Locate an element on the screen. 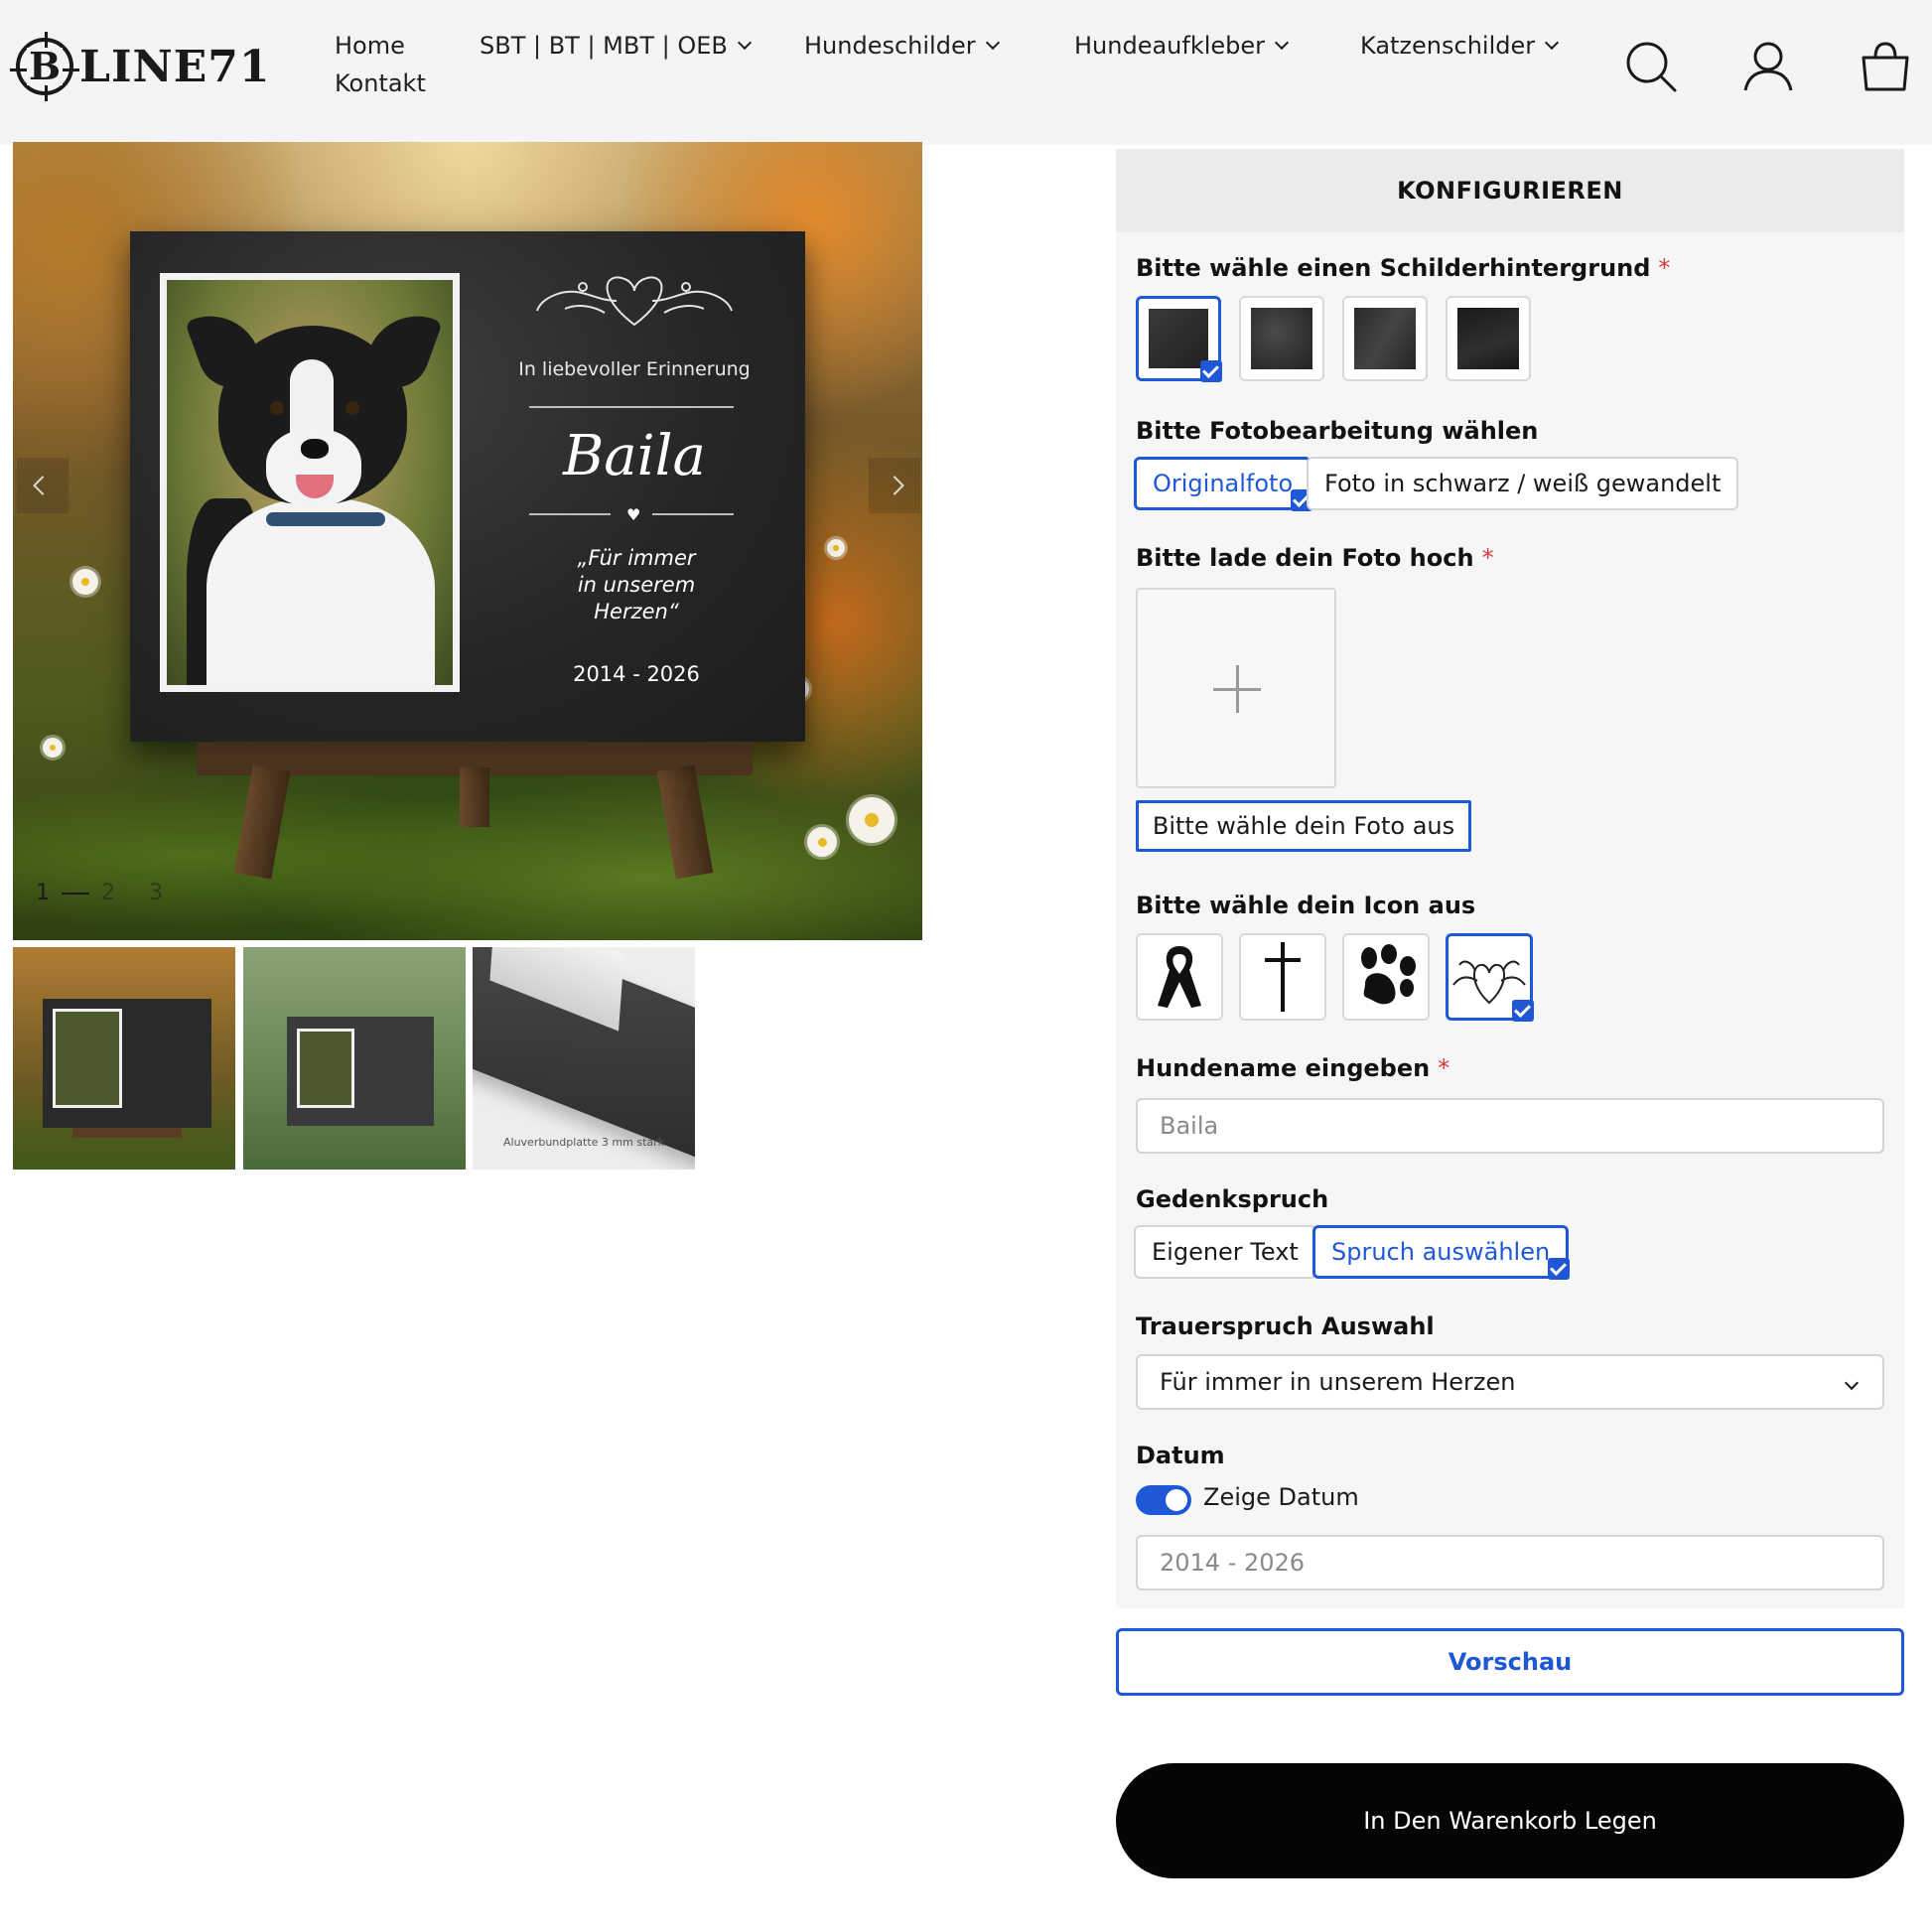 Image resolution: width=1932 pixels, height=1932 pixels. icon-option-ribbon is located at coordinates (1180, 977).